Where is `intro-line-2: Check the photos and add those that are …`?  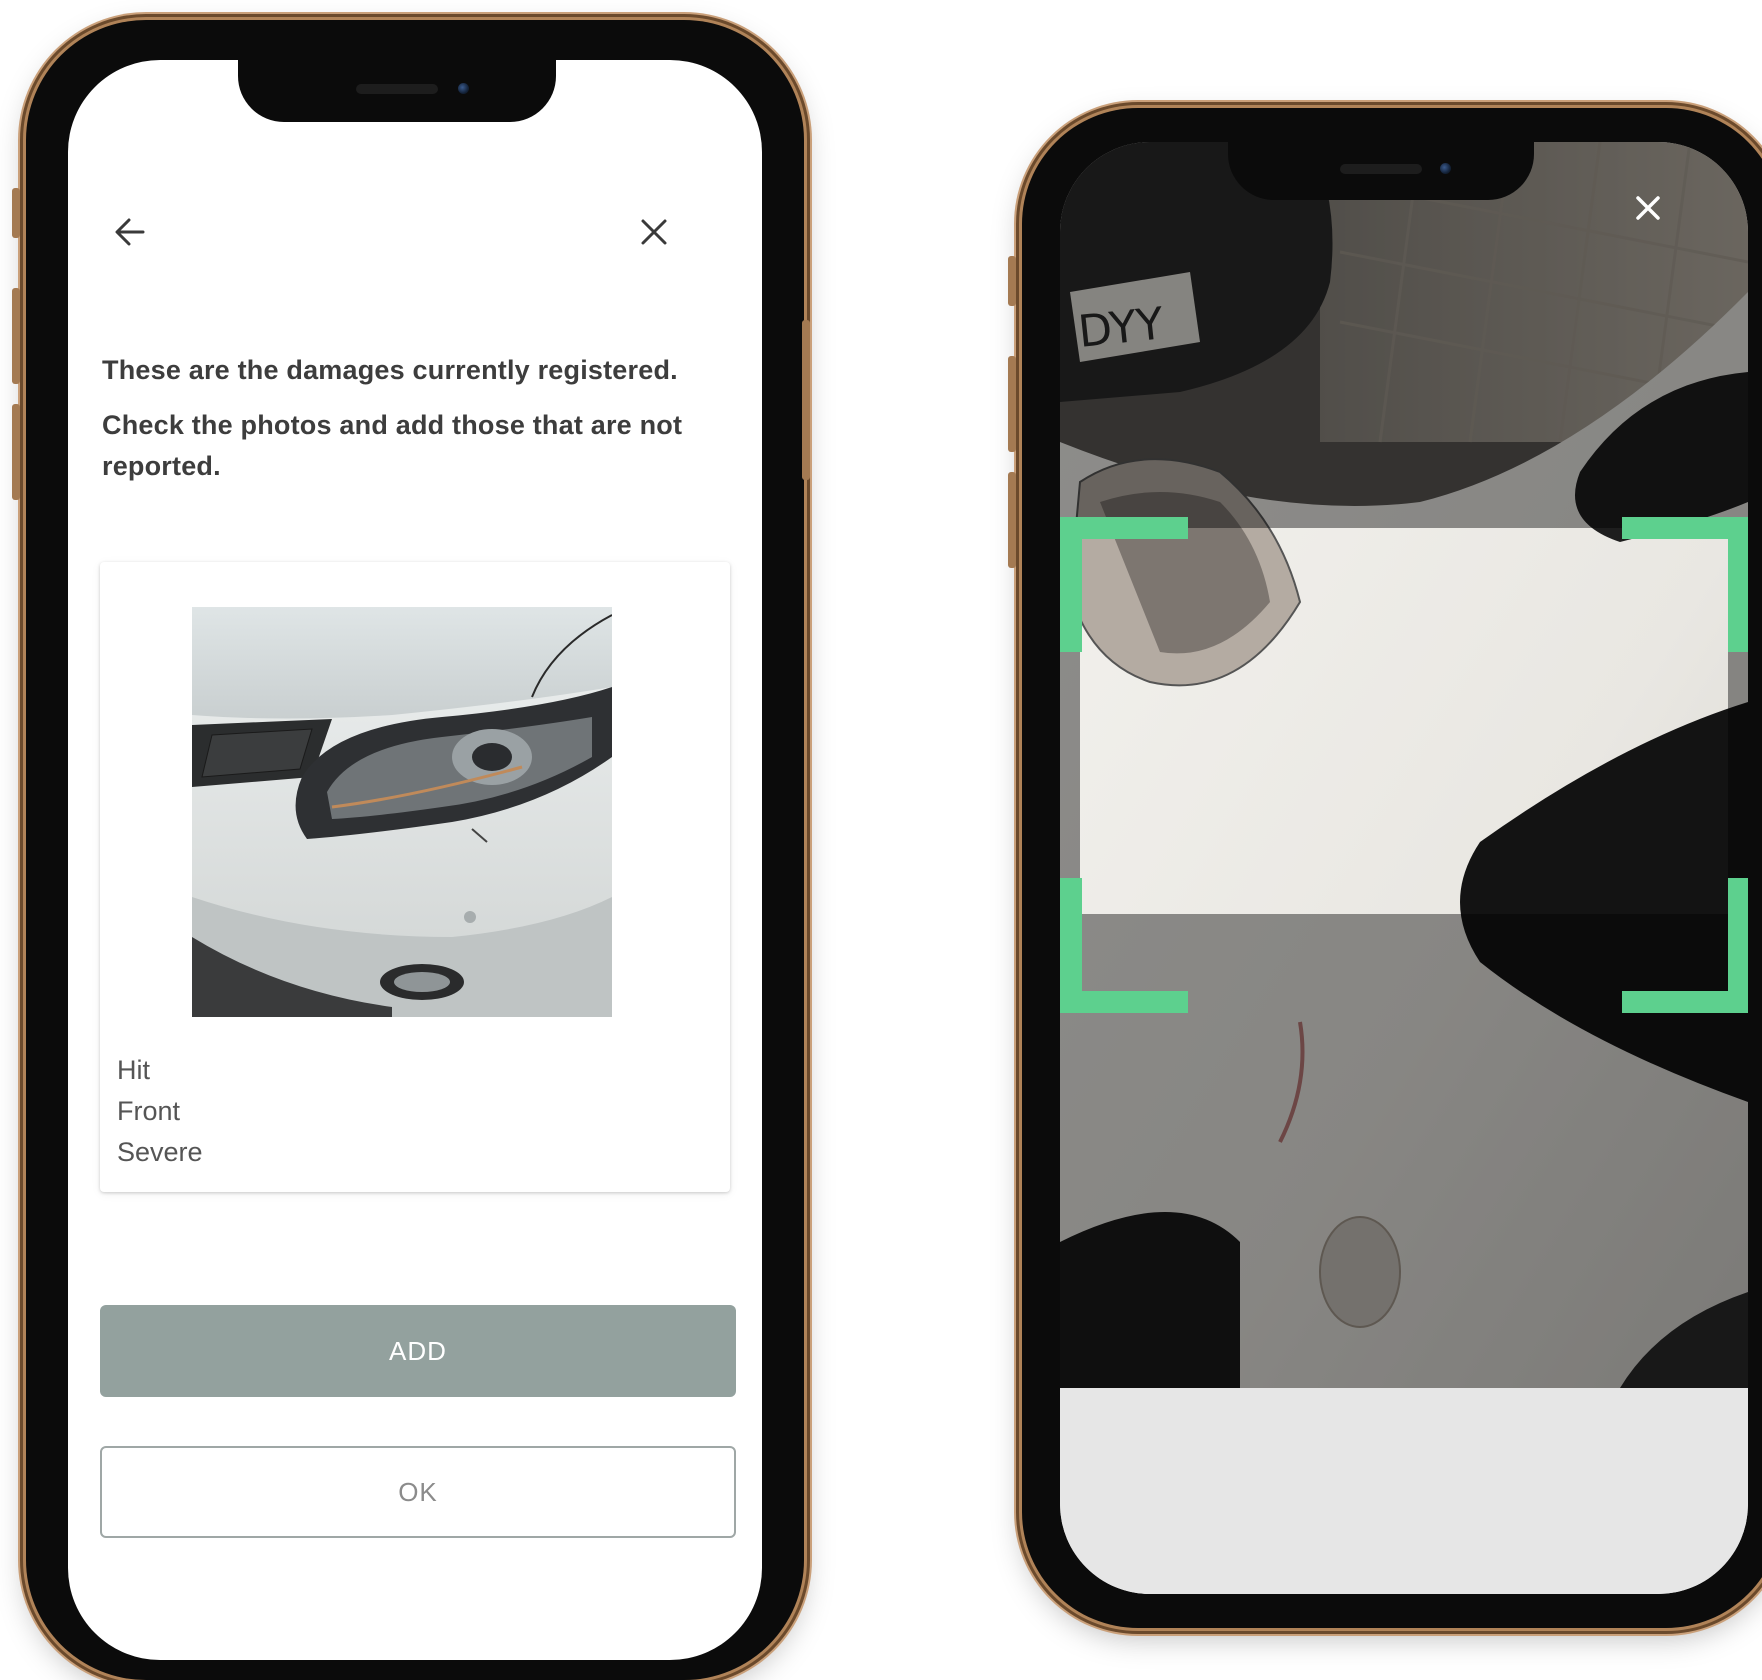
intro-line-2: Check the photos and add those that are … is located at coordinates (392, 445).